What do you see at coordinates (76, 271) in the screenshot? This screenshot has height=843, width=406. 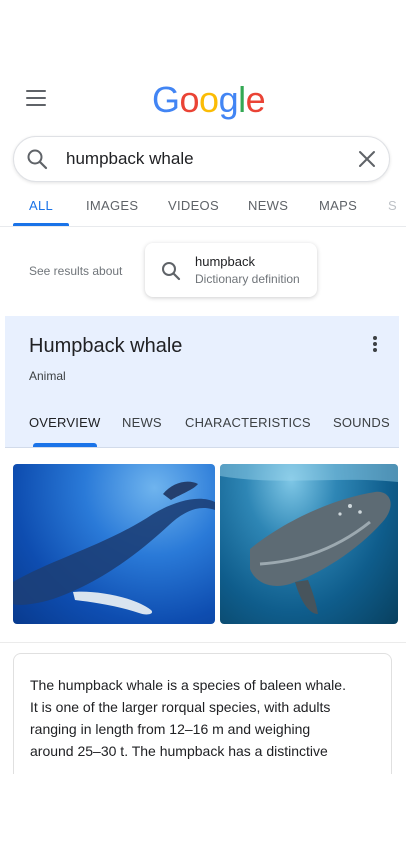 I see `see-results-label: See results about` at bounding box center [76, 271].